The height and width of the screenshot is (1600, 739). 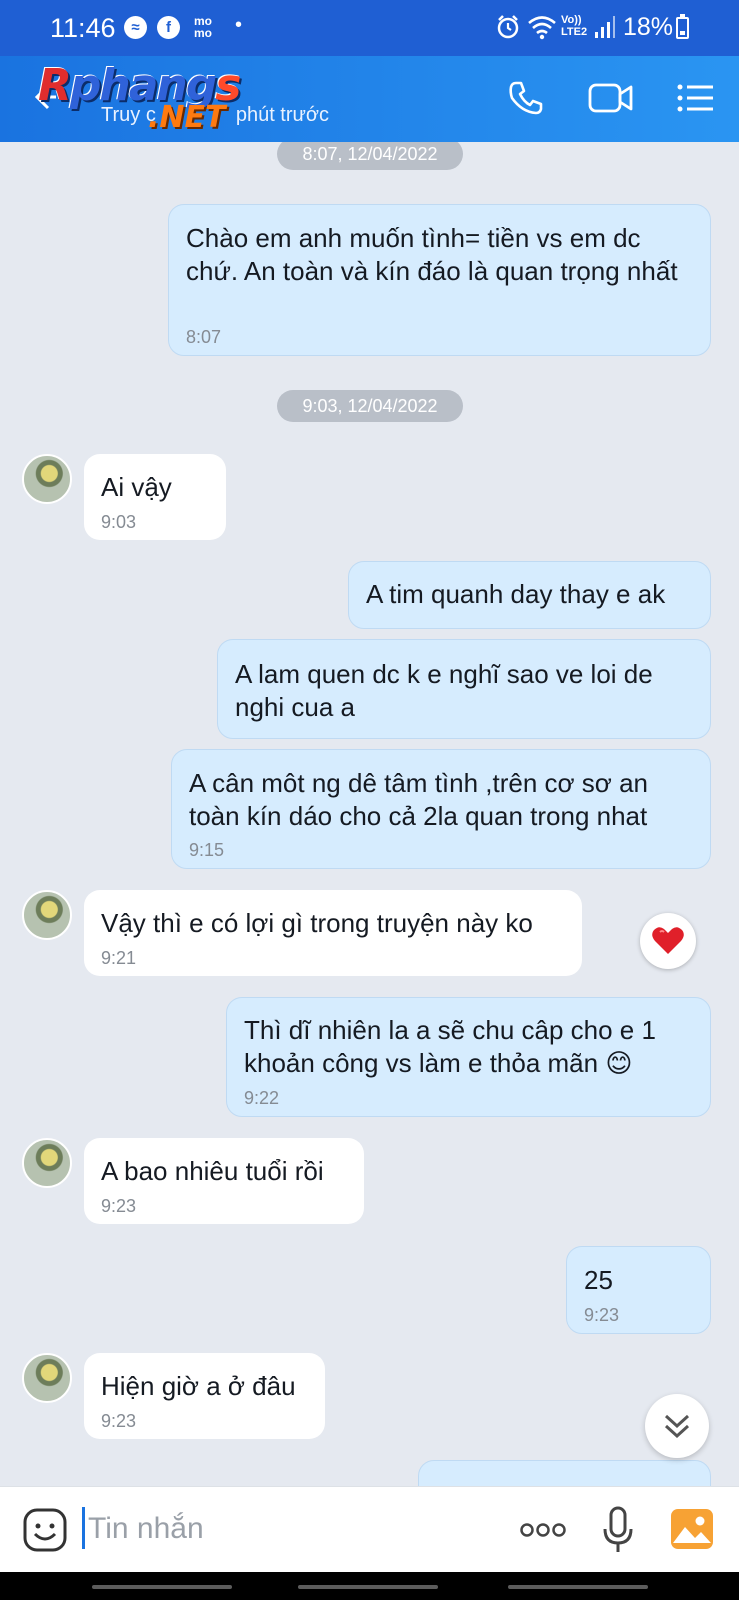 I want to click on message-incoming: Ai vậy 9:03, so click(x=155, y=497).